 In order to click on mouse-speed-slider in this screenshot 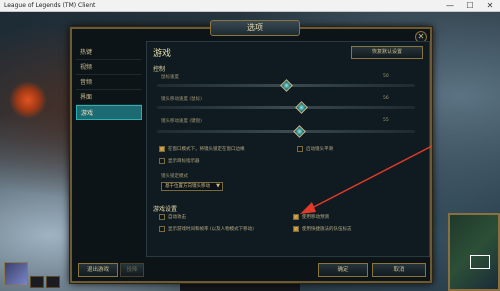, I will do `click(286, 85)`.